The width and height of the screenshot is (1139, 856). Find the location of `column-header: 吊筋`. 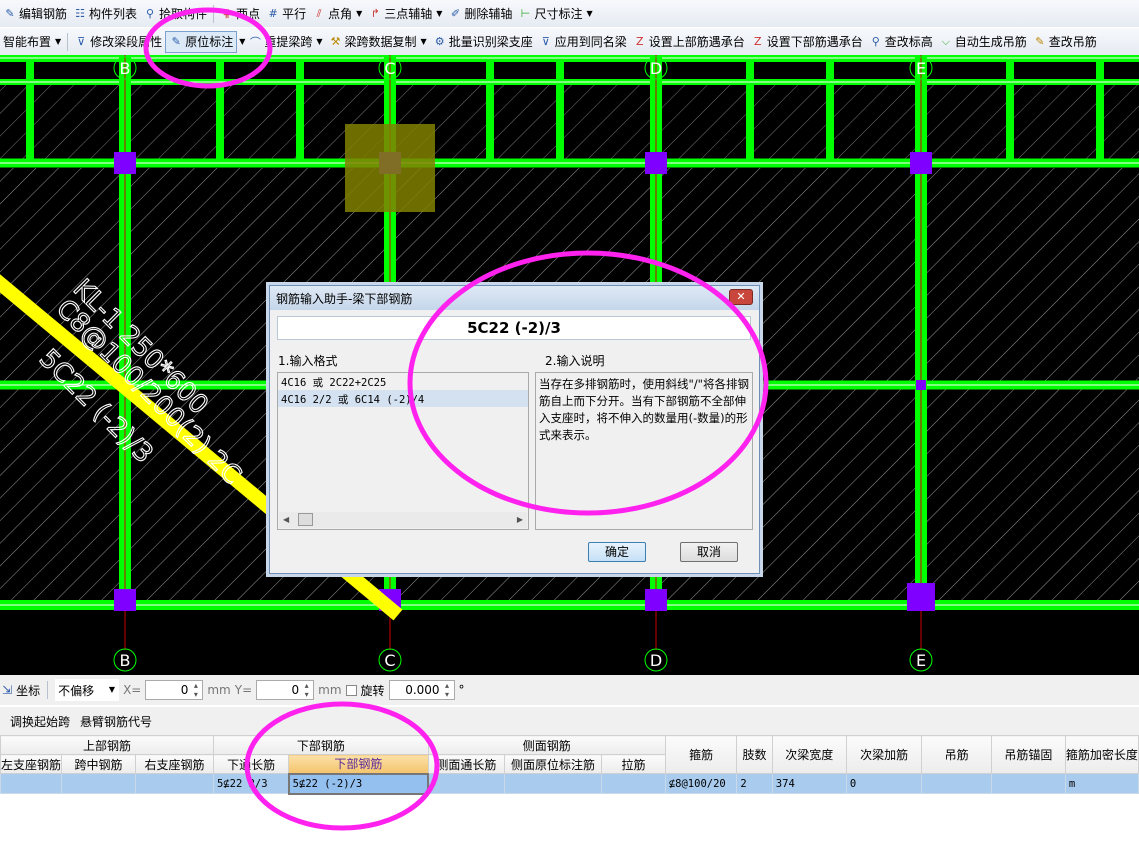

column-header: 吊筋 is located at coordinates (956, 754).